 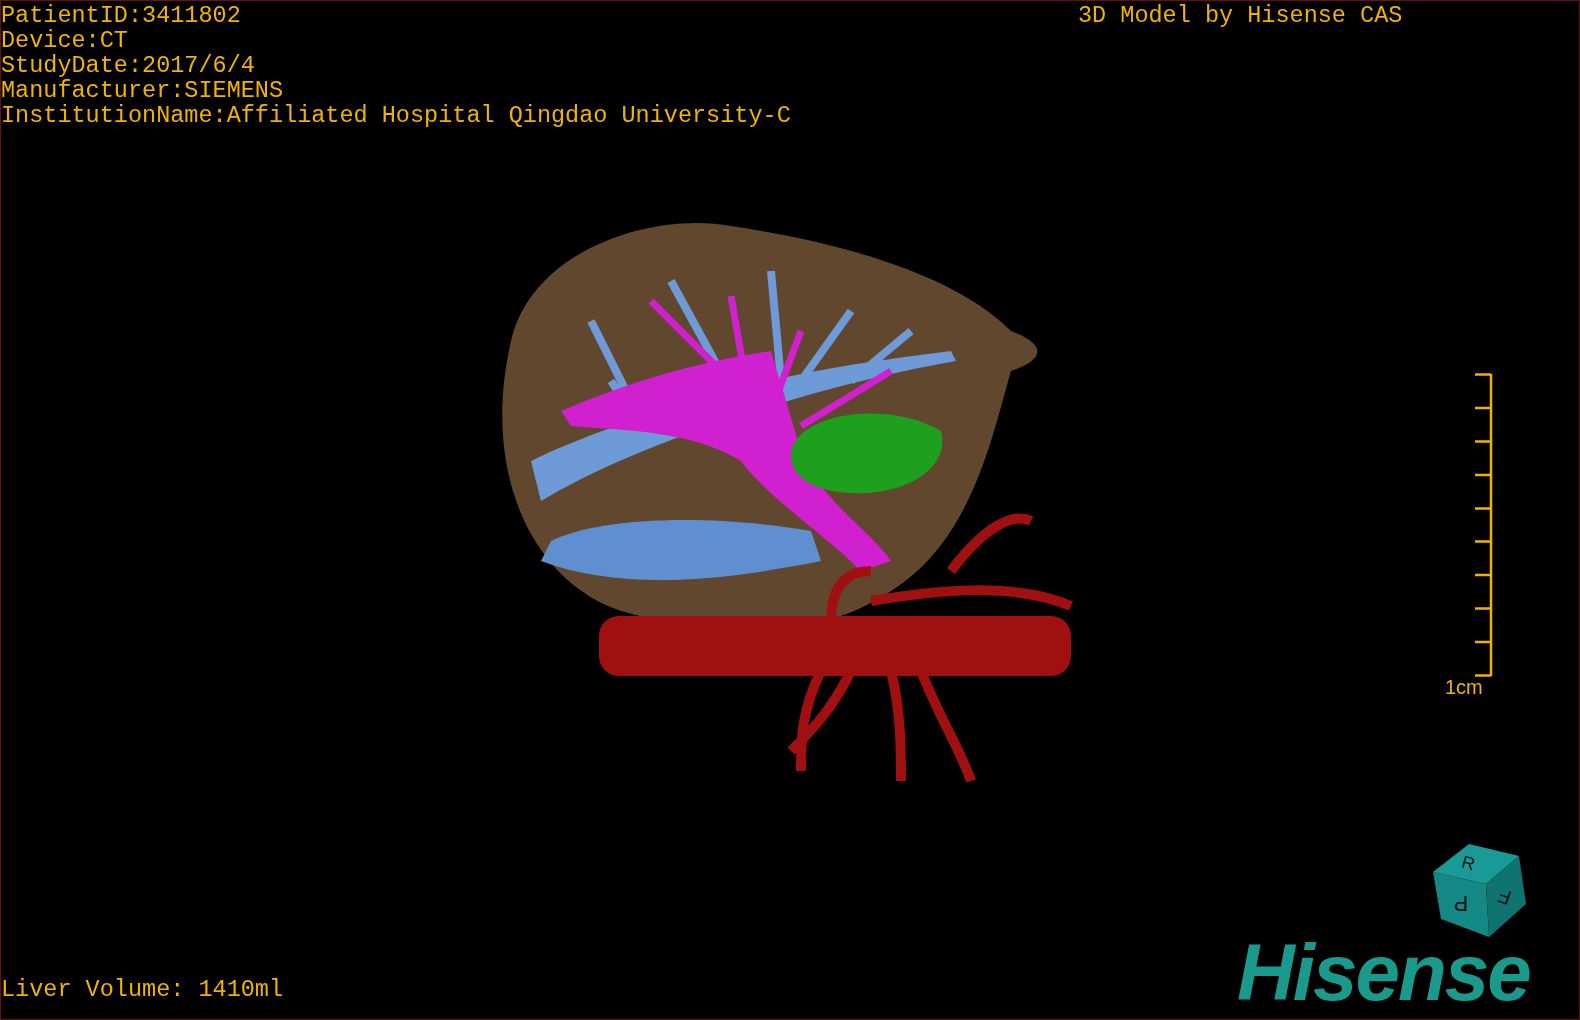 I want to click on liver-volume: Liver Volume: 1410ml, so click(x=142, y=989).